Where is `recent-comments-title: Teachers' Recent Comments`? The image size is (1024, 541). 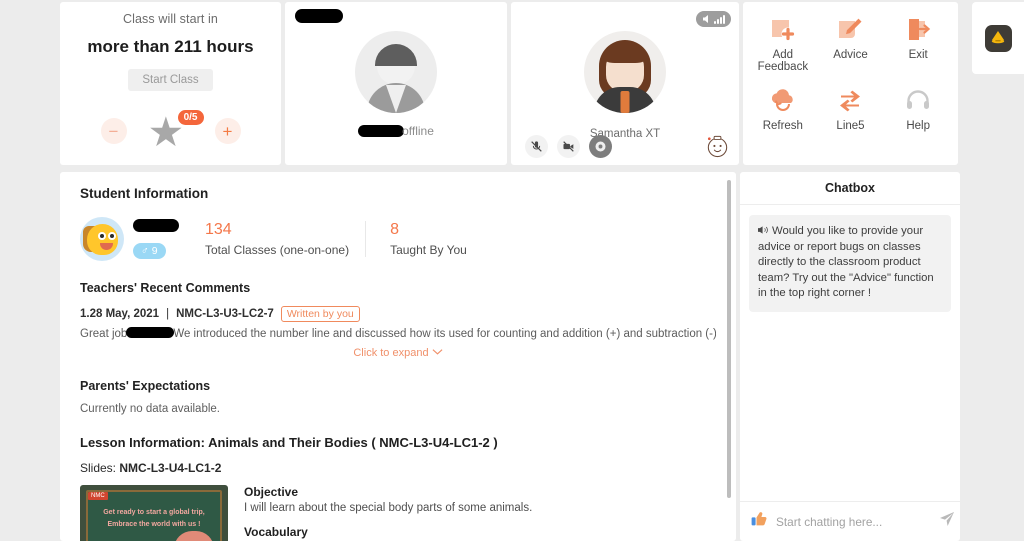 recent-comments-title: Teachers' Recent Comments is located at coordinates (165, 288).